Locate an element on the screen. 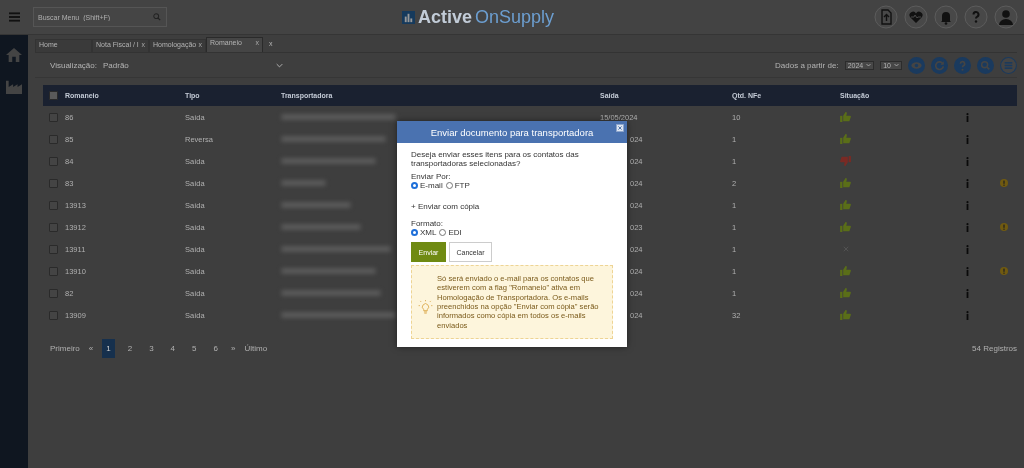  dialog-title: Enviar documento para transportadora is located at coordinates (512, 132).